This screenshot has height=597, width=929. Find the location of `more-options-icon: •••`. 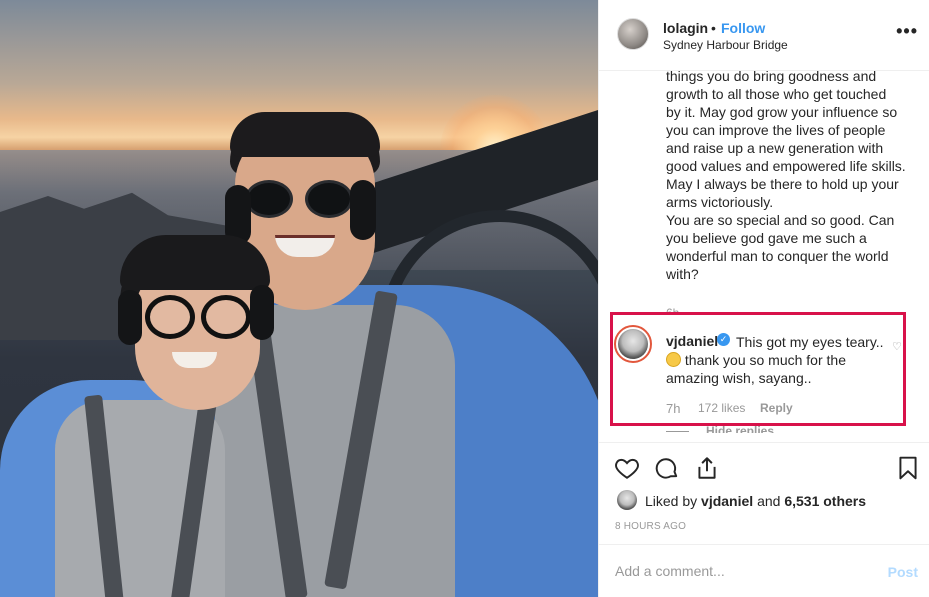

more-options-icon: ••• is located at coordinates (907, 31).